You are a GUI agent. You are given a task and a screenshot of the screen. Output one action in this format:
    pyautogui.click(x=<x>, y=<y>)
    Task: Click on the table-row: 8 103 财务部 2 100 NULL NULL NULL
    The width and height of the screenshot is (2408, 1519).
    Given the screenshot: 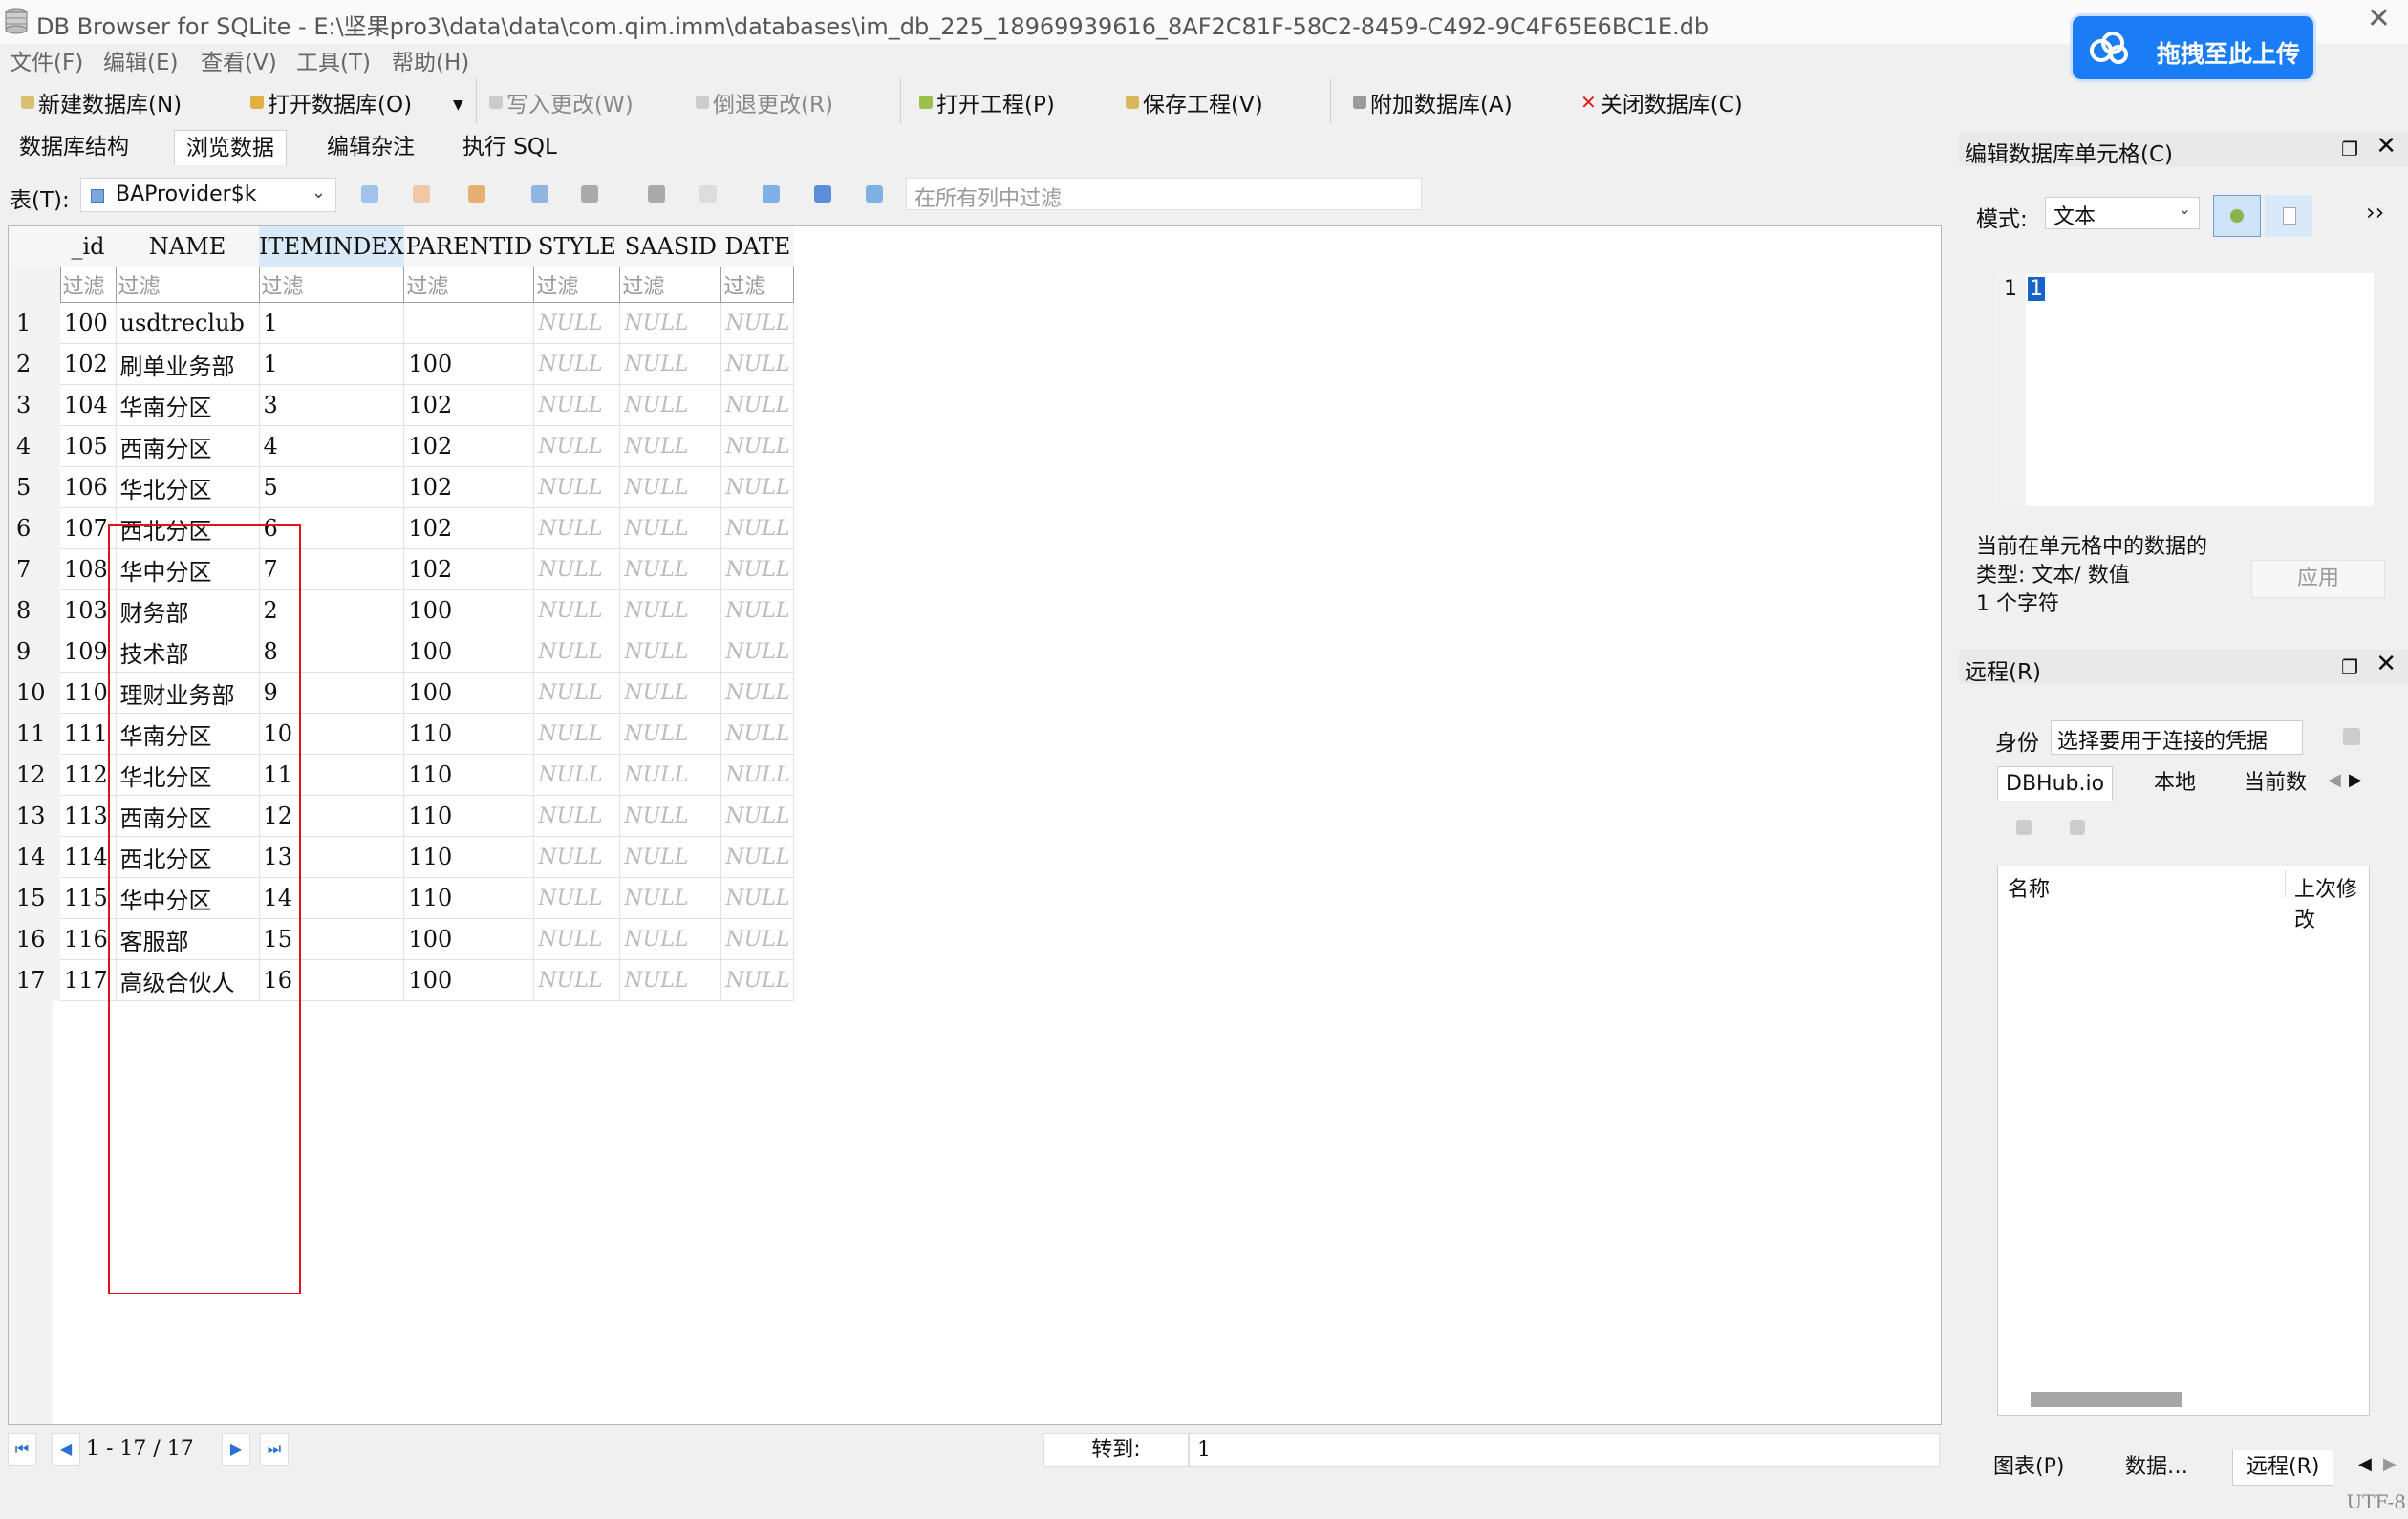 What is the action you would take?
    pyautogui.click(x=402, y=610)
    